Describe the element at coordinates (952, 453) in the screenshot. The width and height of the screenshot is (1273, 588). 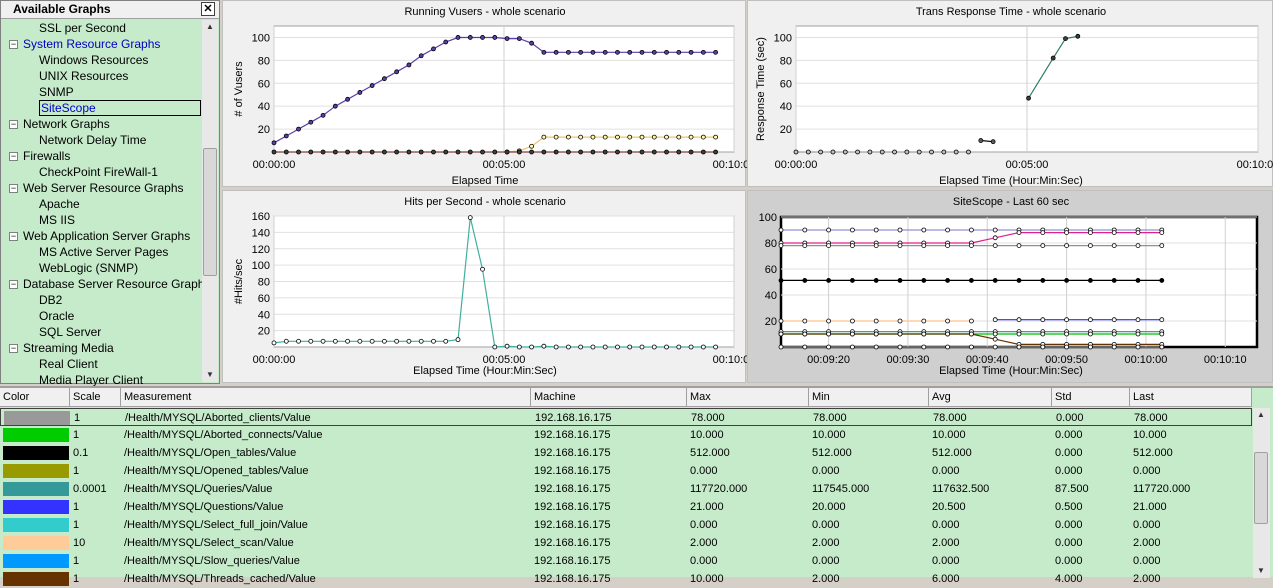
I see `cell-avg: 512.000` at that location.